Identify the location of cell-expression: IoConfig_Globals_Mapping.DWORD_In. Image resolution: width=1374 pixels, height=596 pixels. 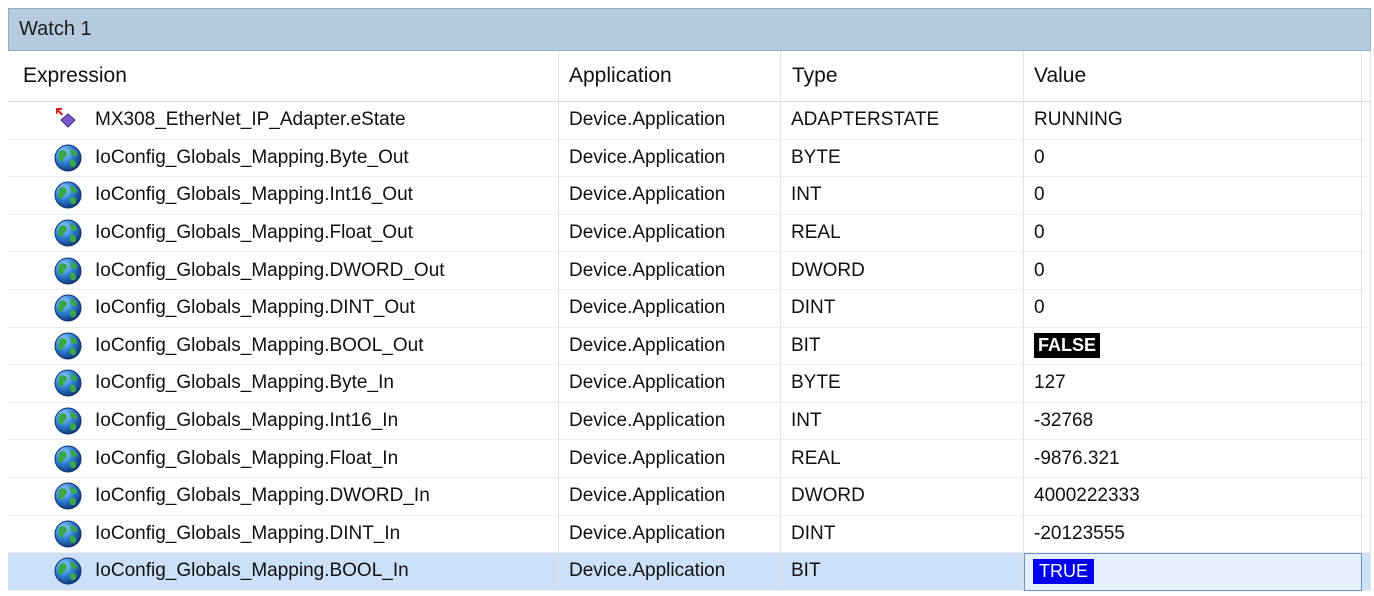
(283, 496).